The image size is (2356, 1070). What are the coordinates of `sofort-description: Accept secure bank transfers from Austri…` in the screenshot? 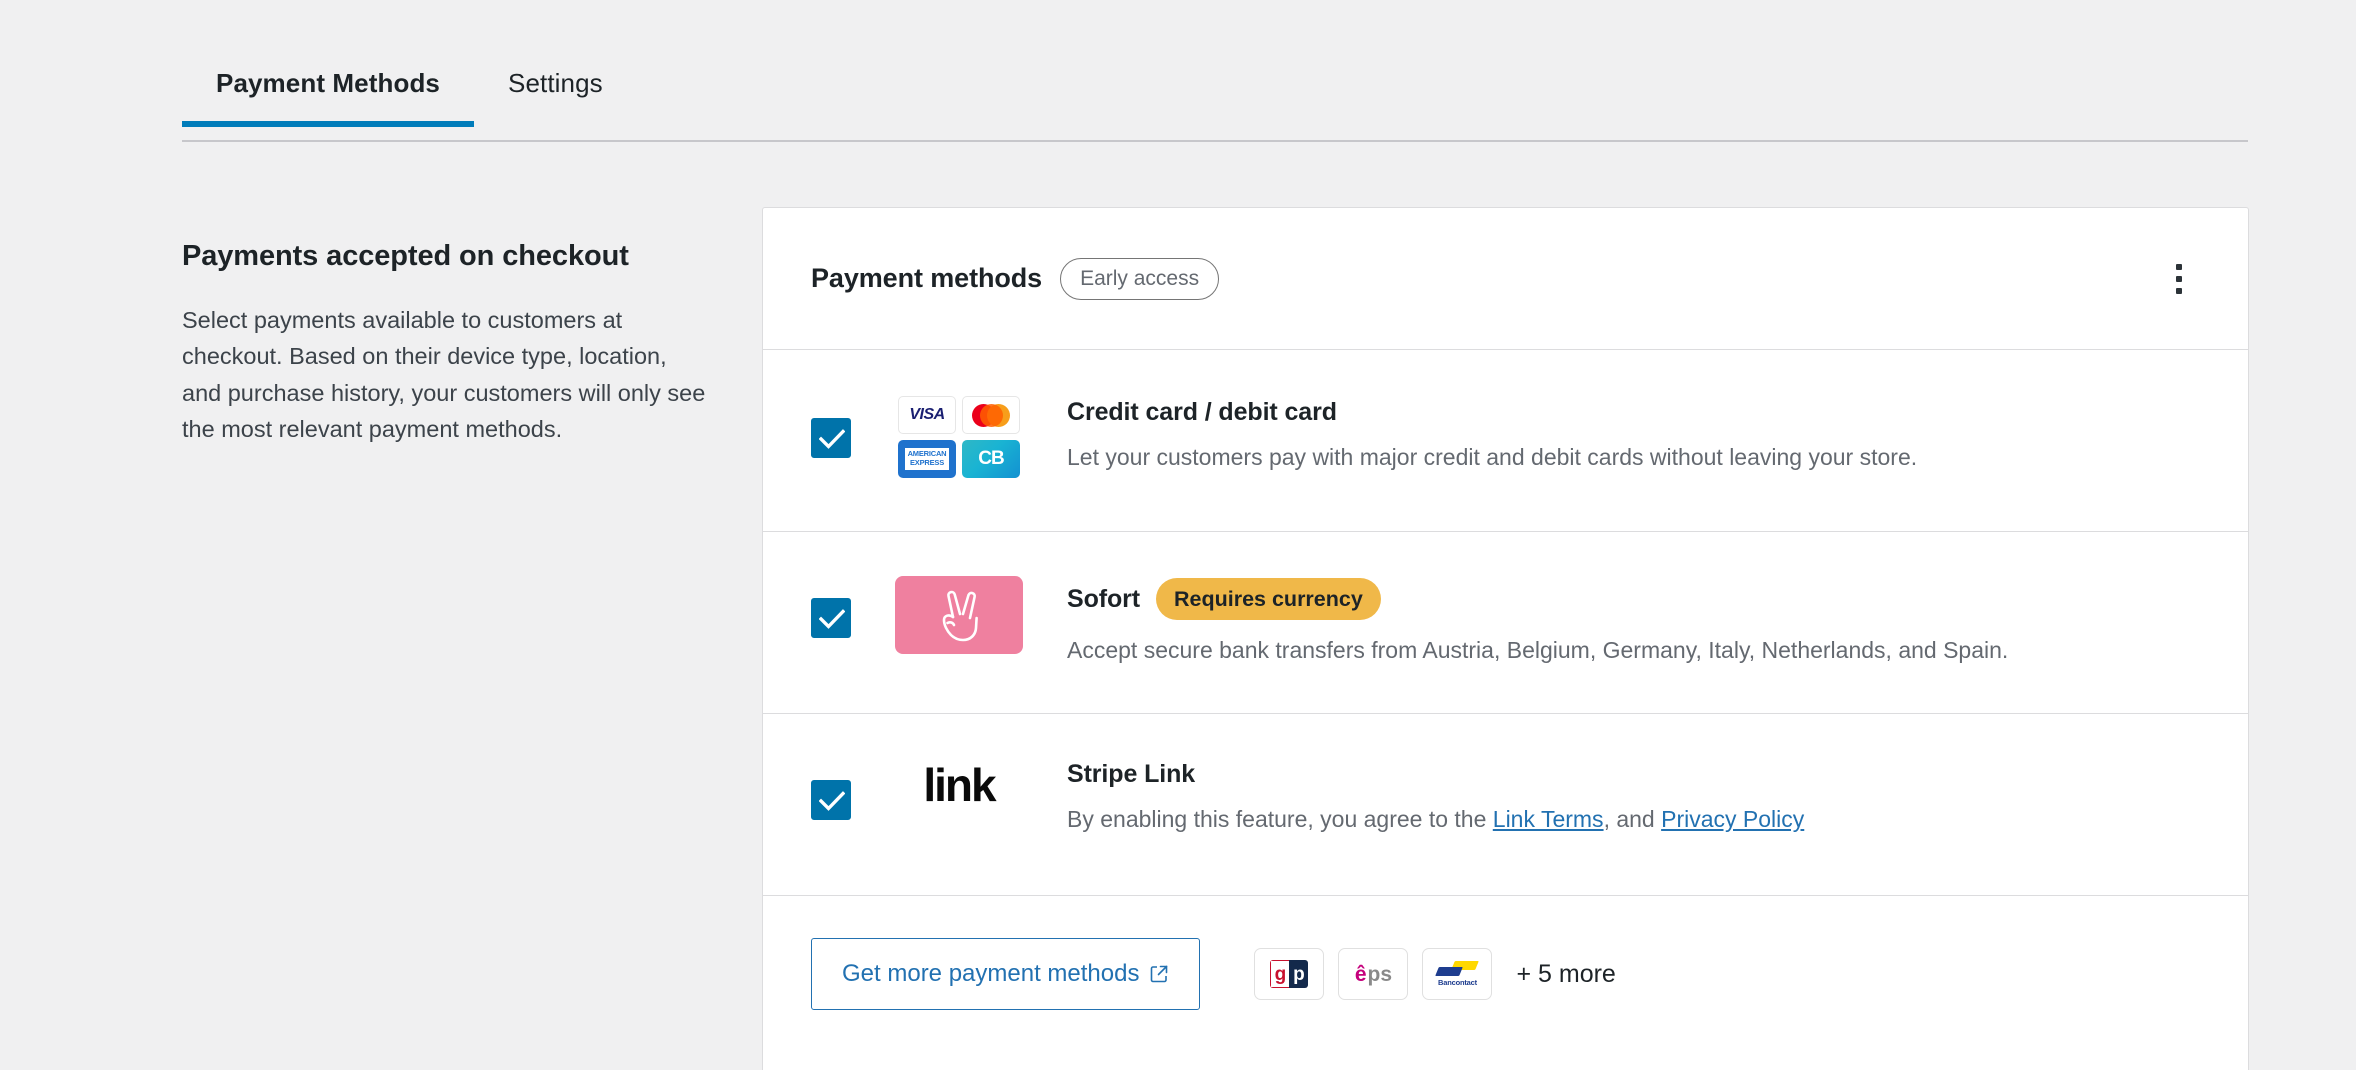 It's located at (1538, 650).